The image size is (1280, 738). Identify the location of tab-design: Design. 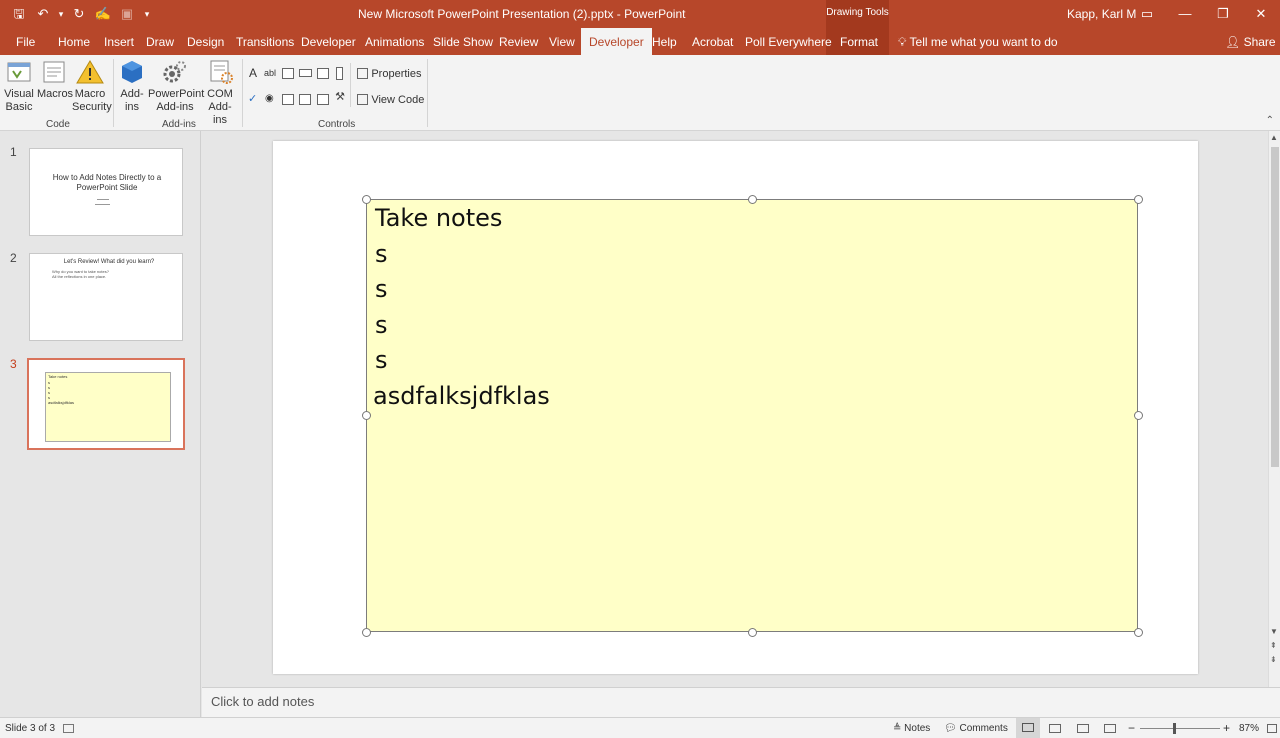
(205, 42).